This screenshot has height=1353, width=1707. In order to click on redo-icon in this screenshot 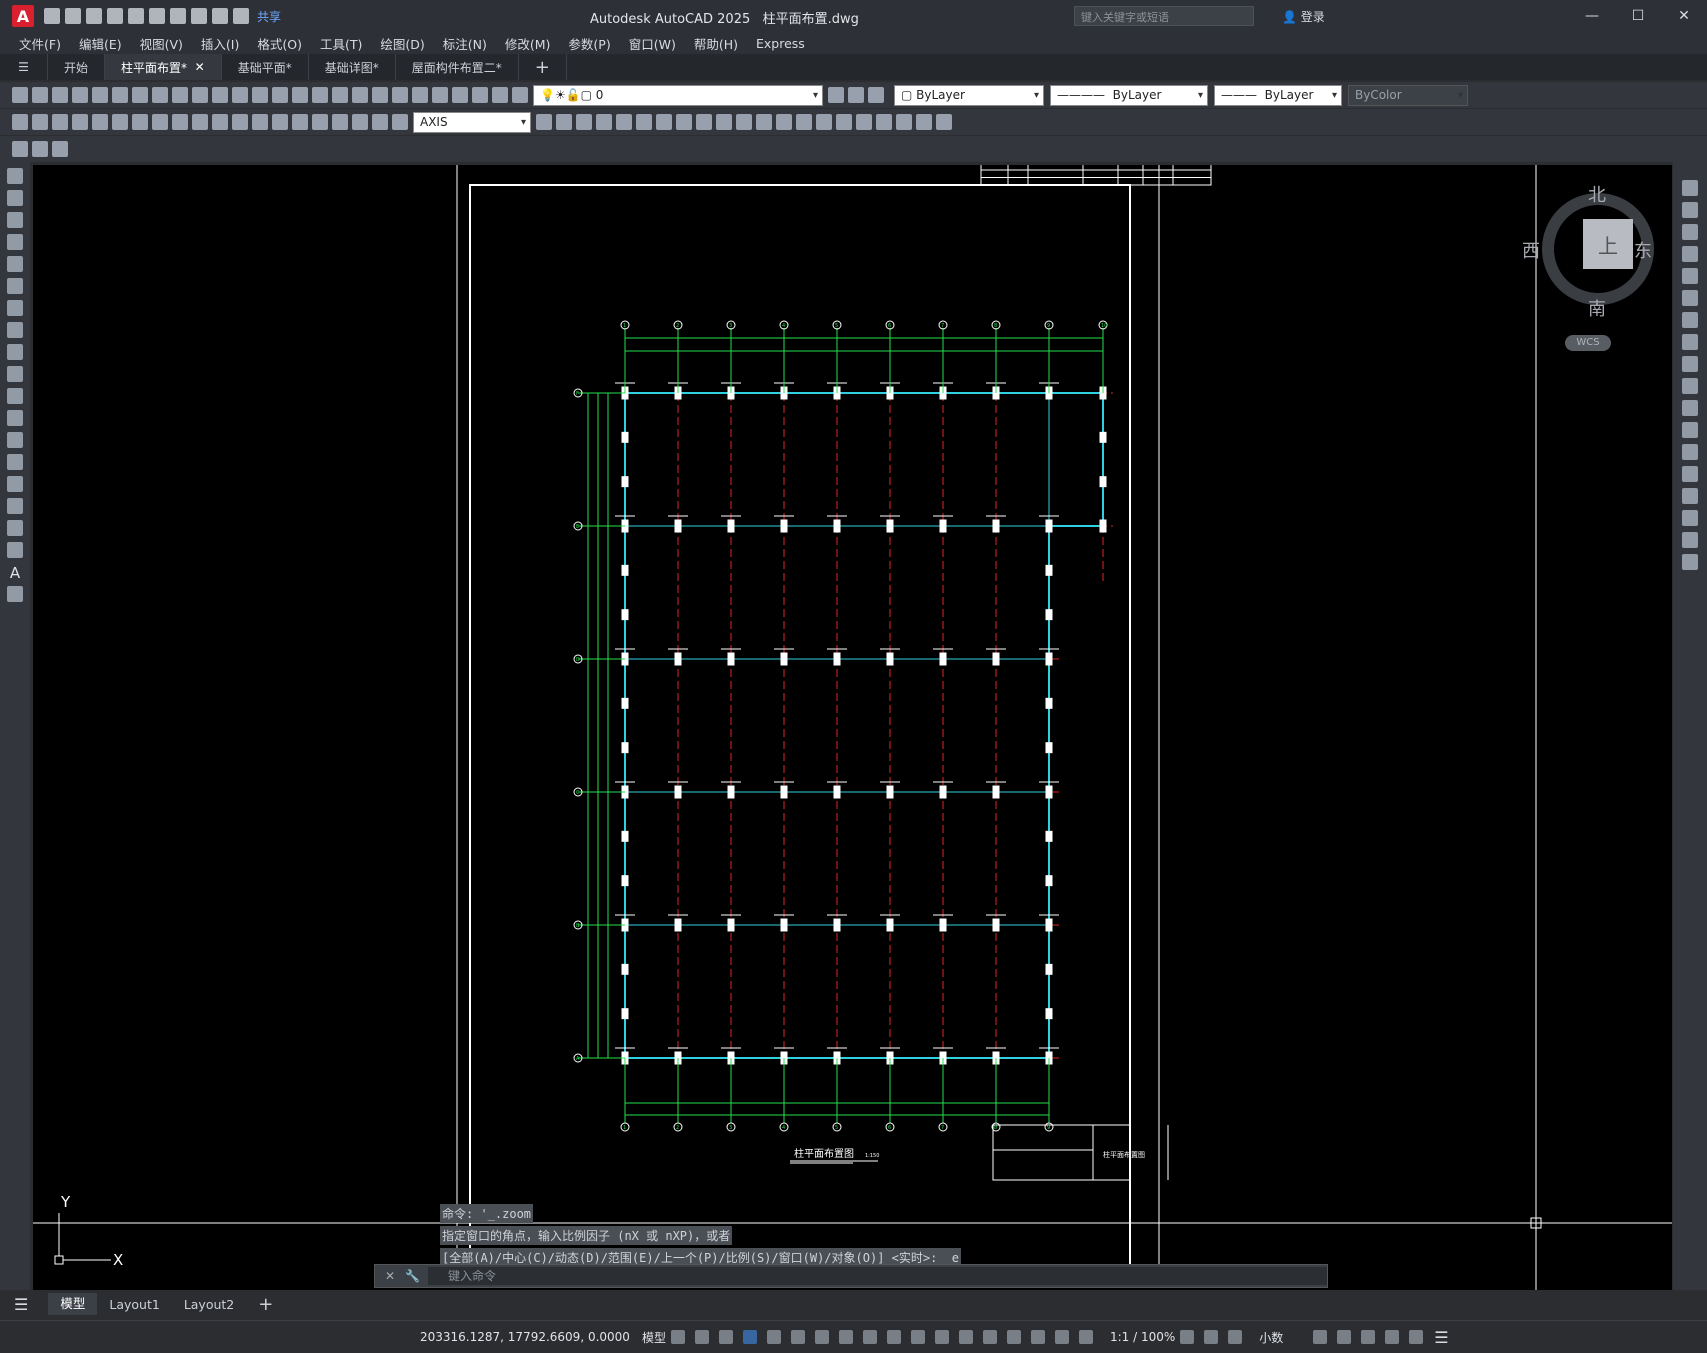, I will do `click(220, 16)`.